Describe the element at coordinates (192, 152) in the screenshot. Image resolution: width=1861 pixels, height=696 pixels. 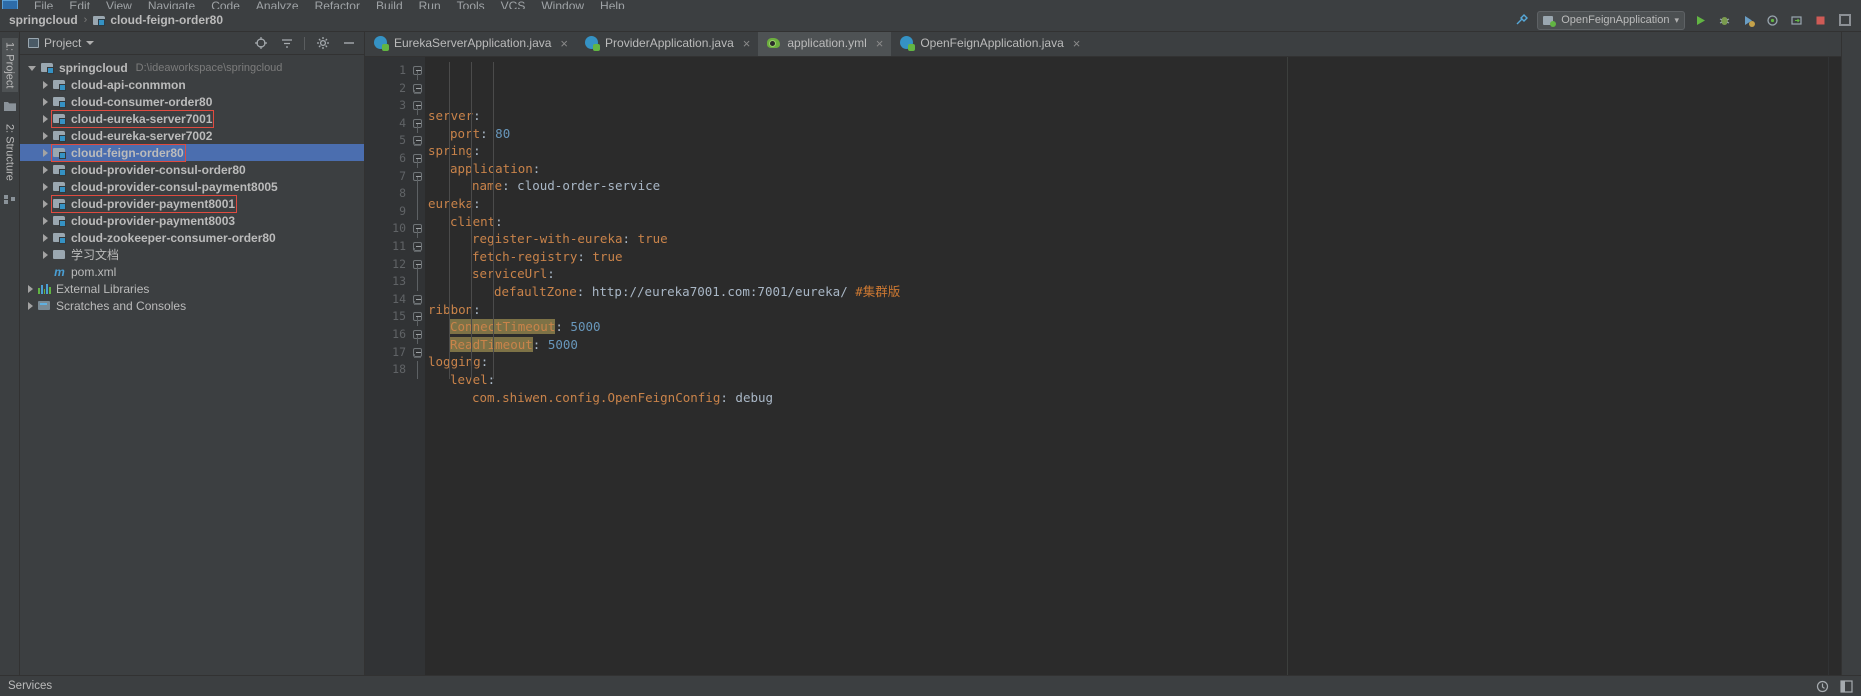
I see `tree-row: cloud-feign-order80` at that location.